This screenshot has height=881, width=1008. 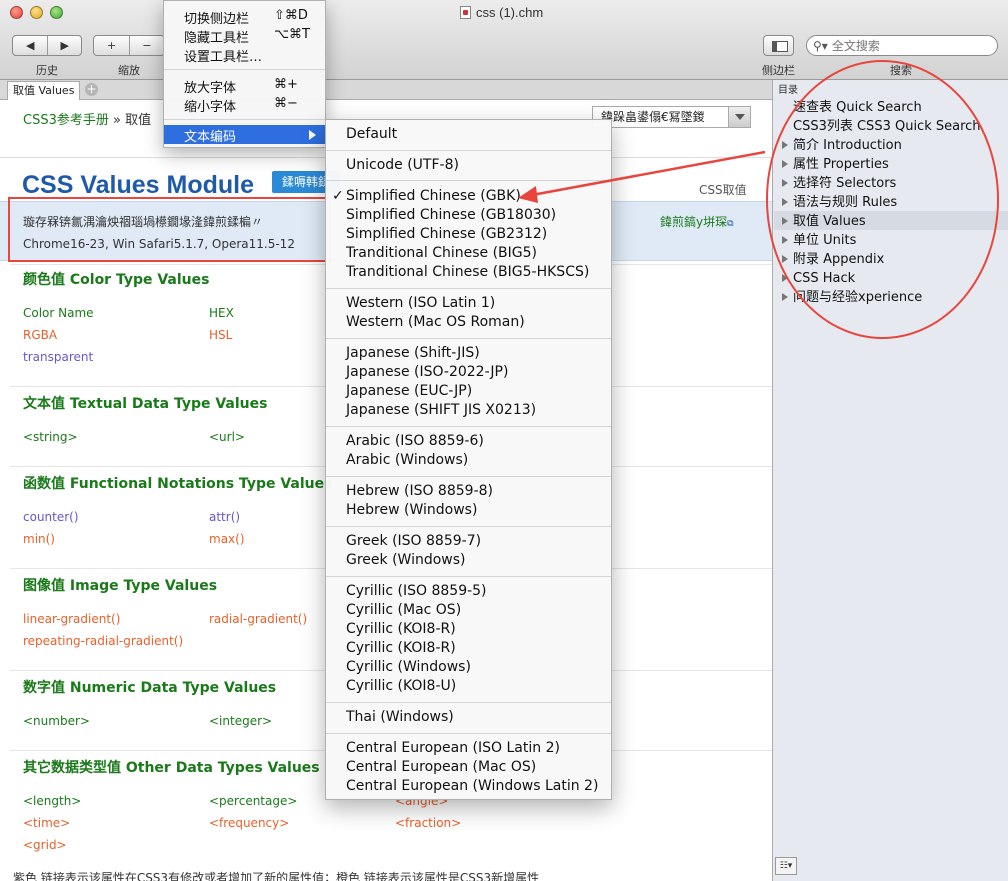 What do you see at coordinates (249, 823) in the screenshot?
I see `value-link: <frequency>` at bounding box center [249, 823].